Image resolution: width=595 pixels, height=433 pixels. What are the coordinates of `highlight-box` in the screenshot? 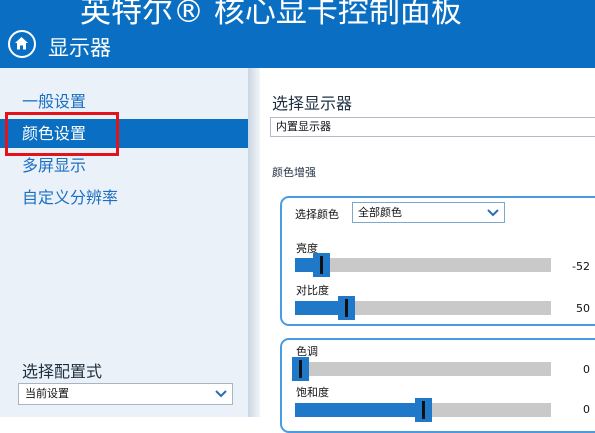 It's located at (62, 134).